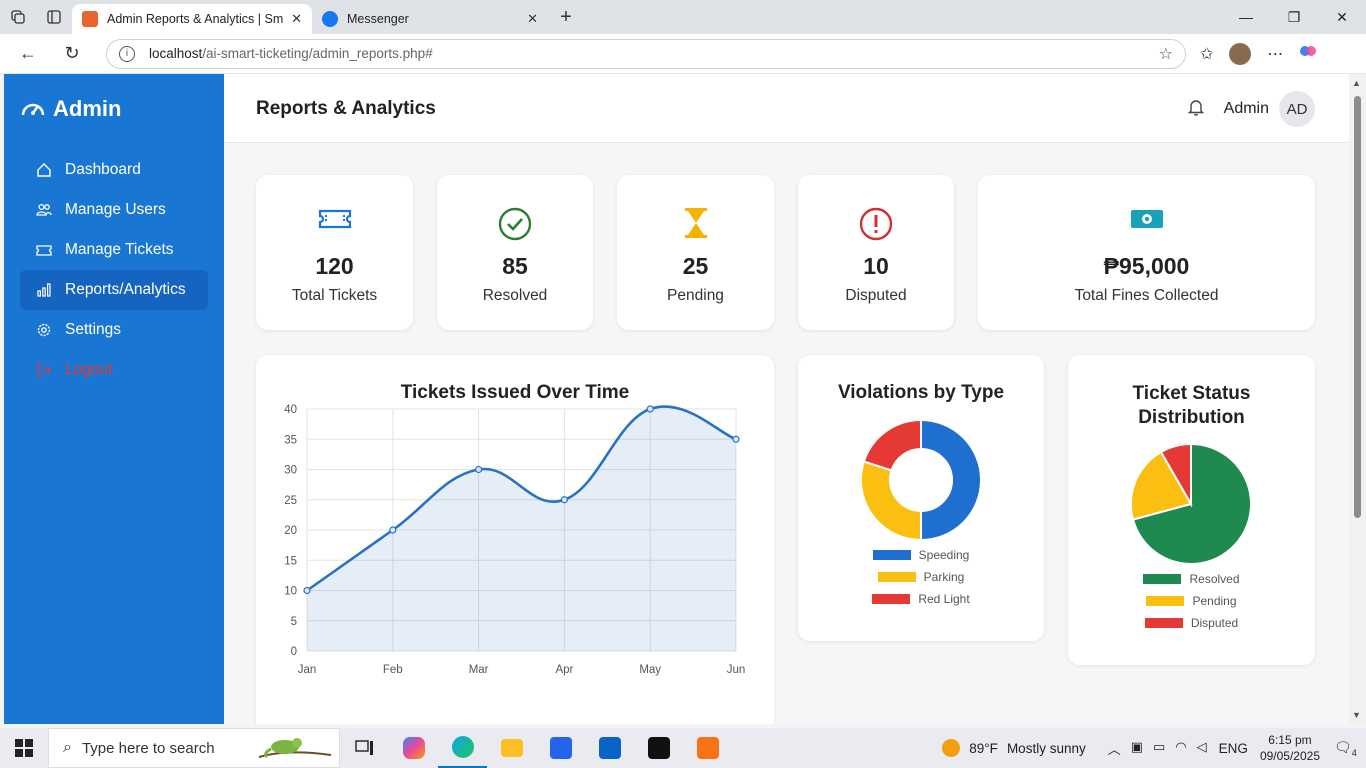 The width and height of the screenshot is (1366, 768). I want to click on sidebar-item-manage-tickets: Manage Tickets, so click(114, 250).